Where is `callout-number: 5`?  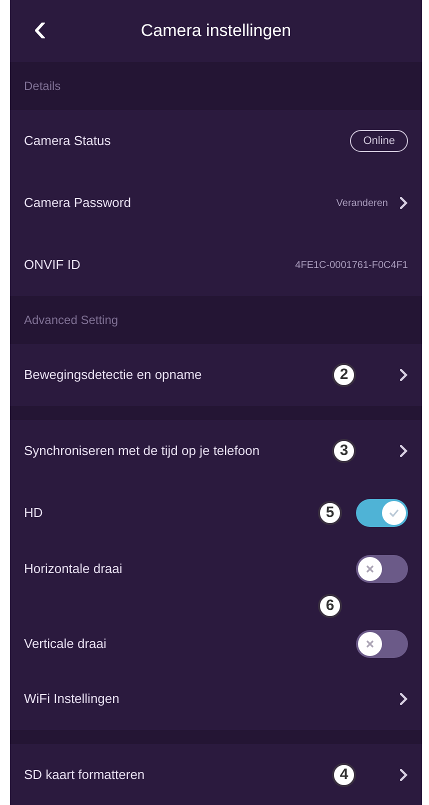 callout-number: 5 is located at coordinates (330, 513).